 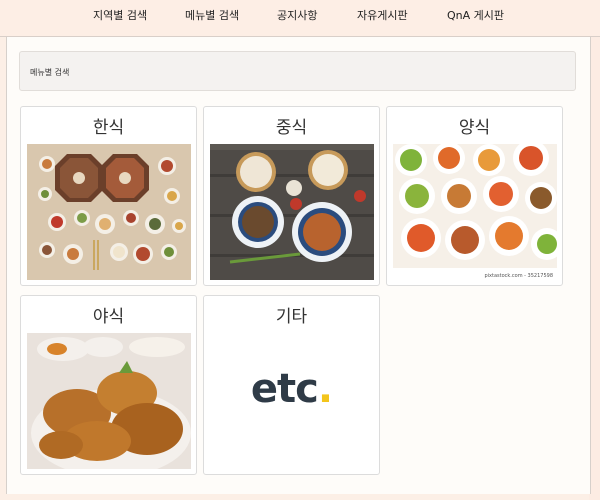 I want to click on western-food-image: pixtastock.com - 35217598, so click(x=475, y=212).